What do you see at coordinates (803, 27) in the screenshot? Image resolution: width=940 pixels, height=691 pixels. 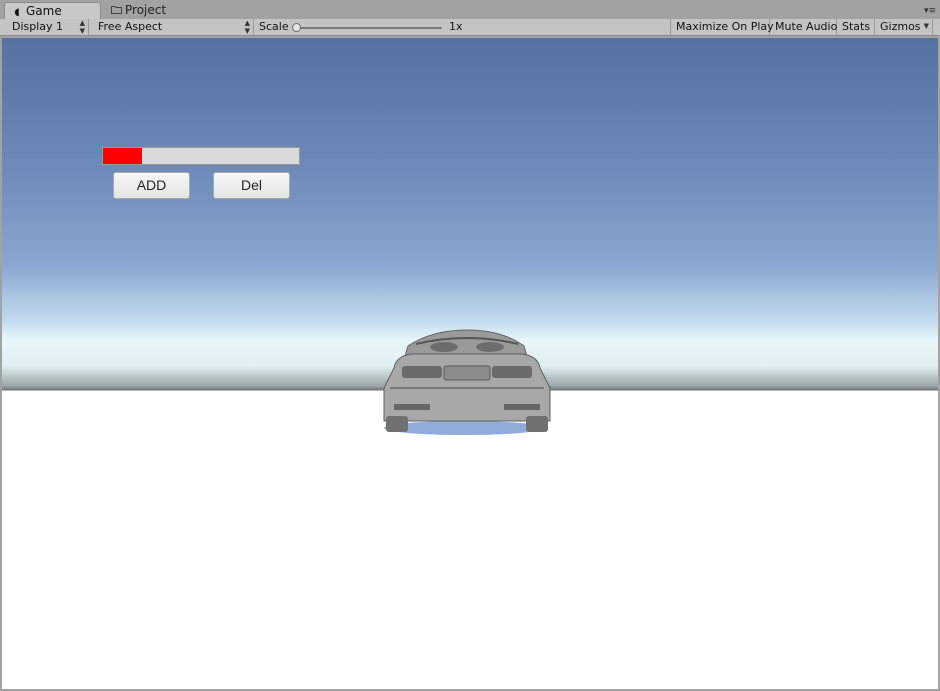 I see `mute-audio-toggle: Mute Audio` at bounding box center [803, 27].